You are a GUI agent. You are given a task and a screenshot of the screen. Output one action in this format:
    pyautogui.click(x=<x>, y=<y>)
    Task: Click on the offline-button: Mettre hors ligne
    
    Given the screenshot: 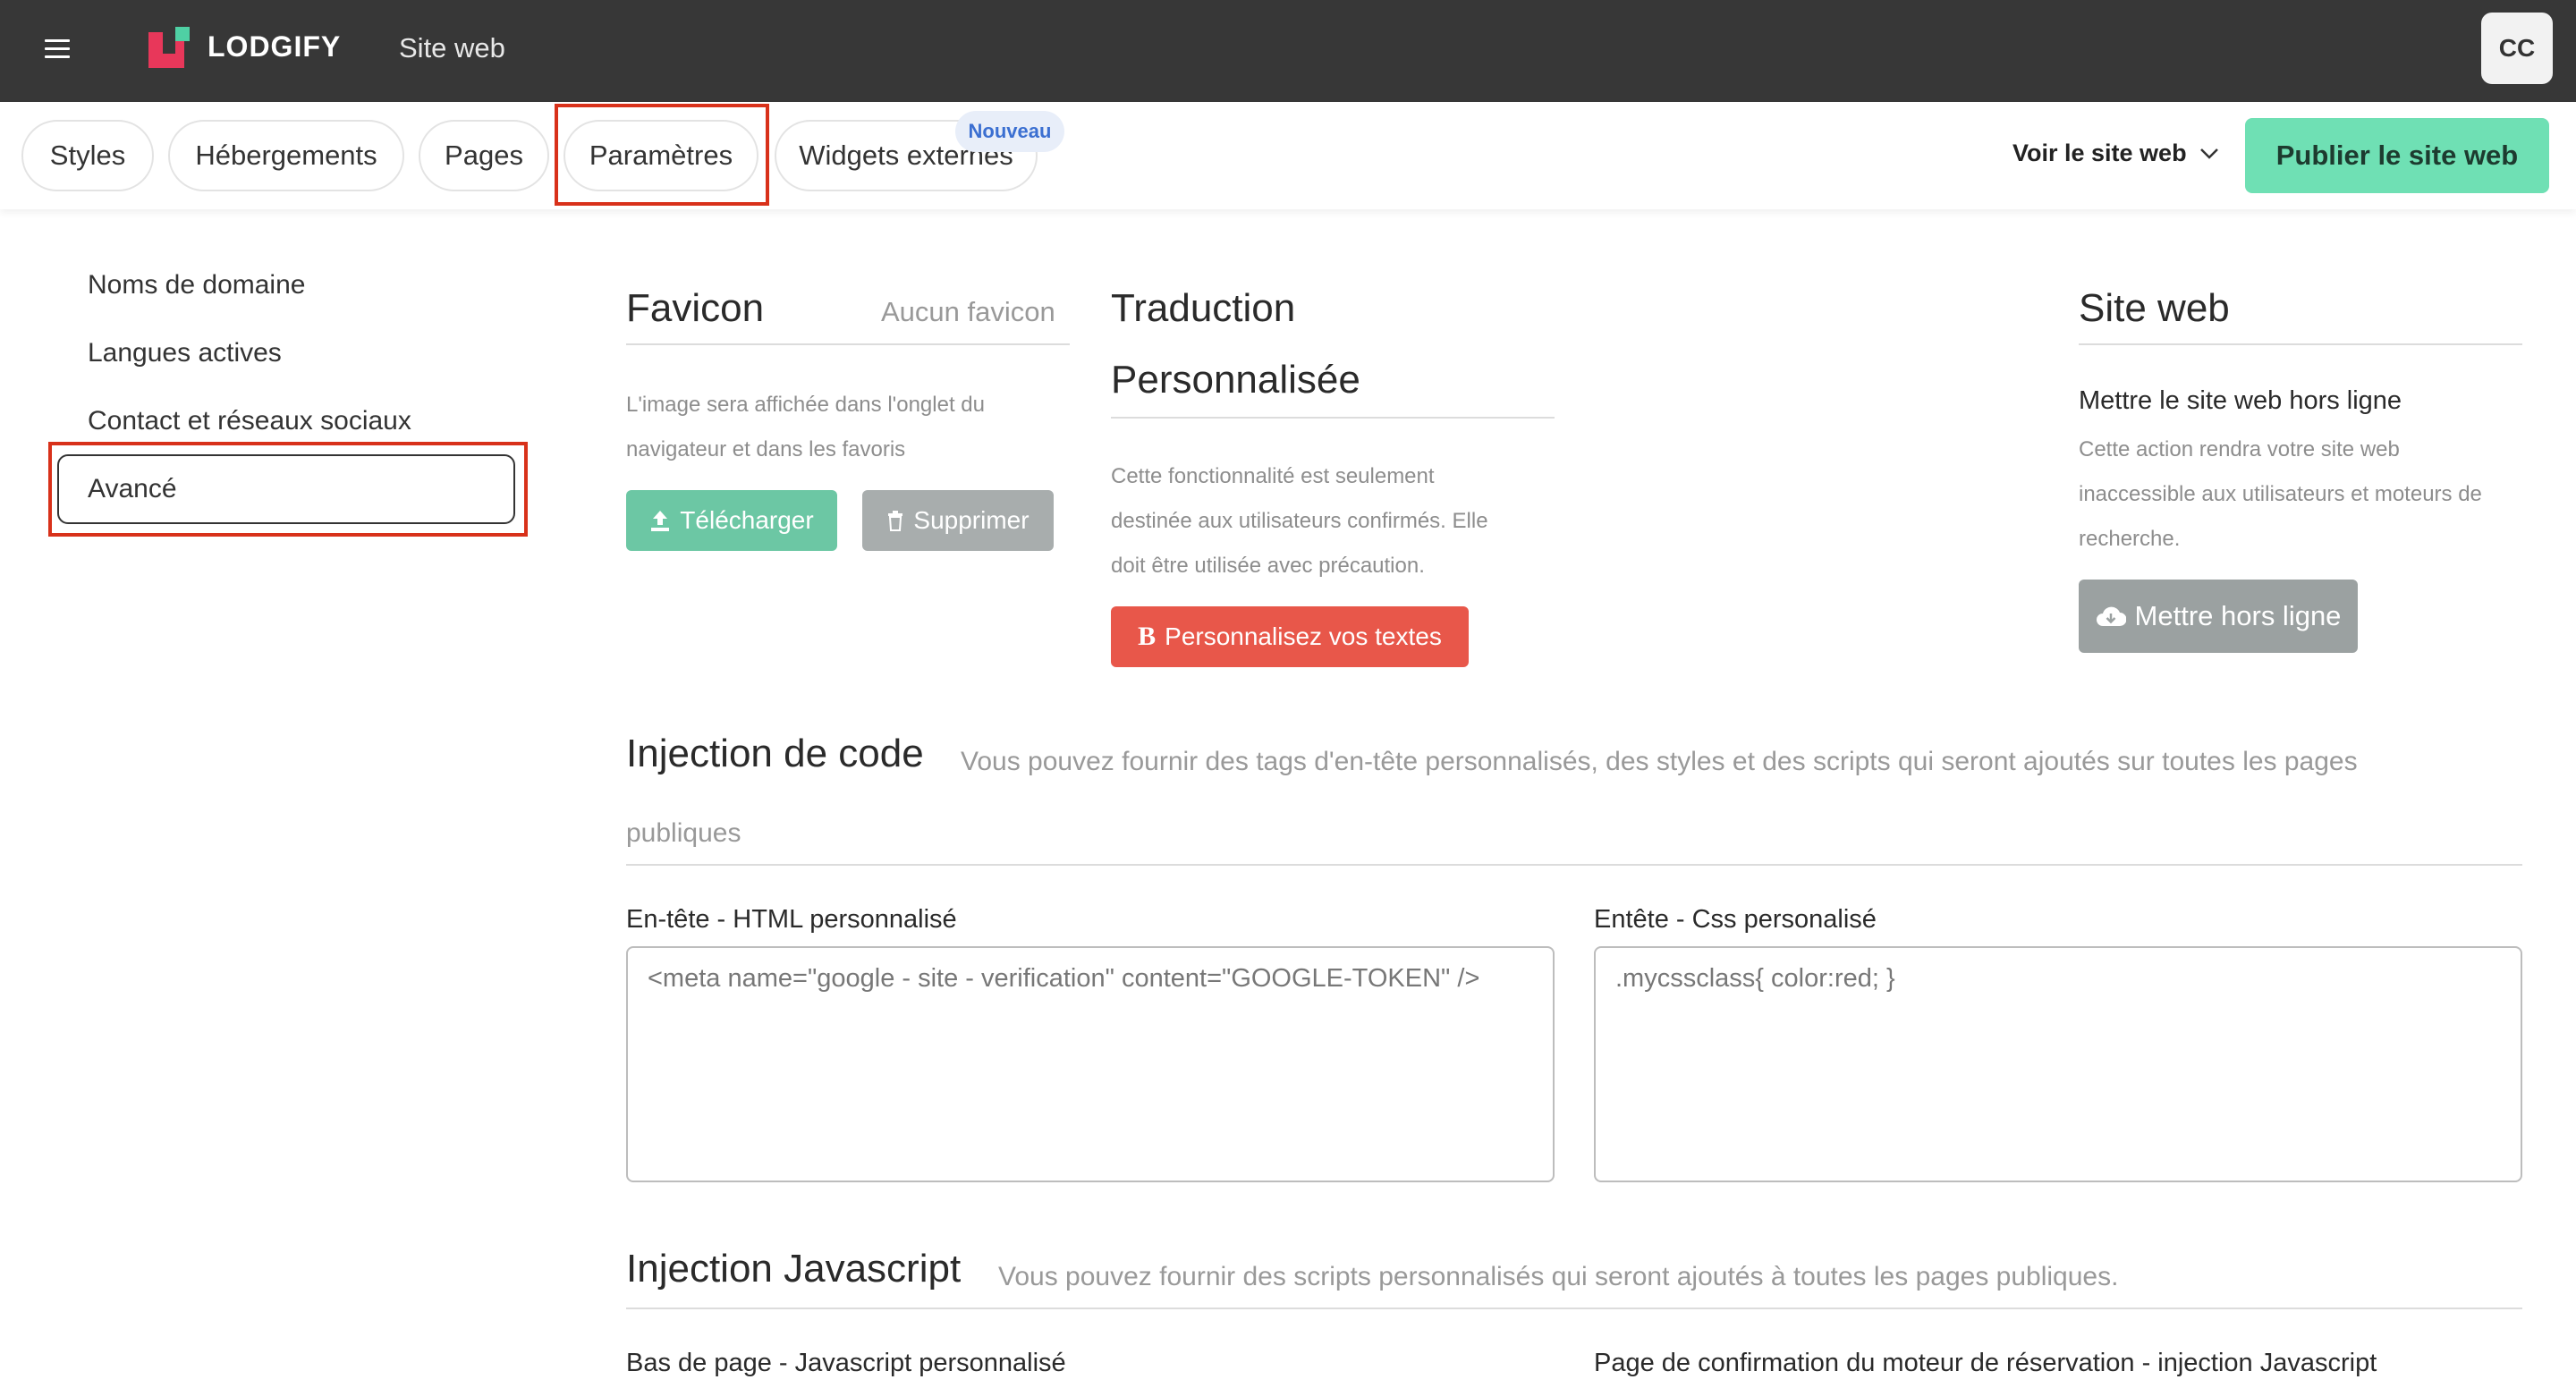 What is the action you would take?
    pyautogui.click(x=2218, y=617)
    